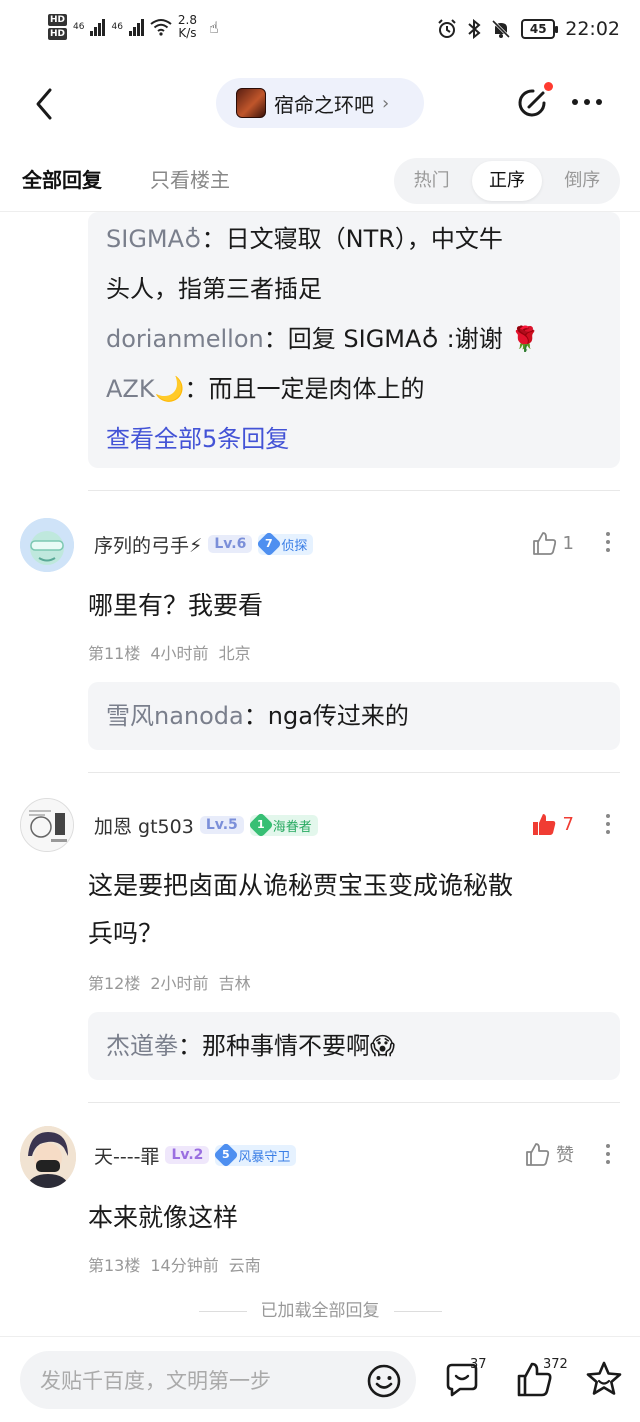 The width and height of the screenshot is (640, 1422). What do you see at coordinates (604, 1379) in the screenshot?
I see `star-icon` at bounding box center [604, 1379].